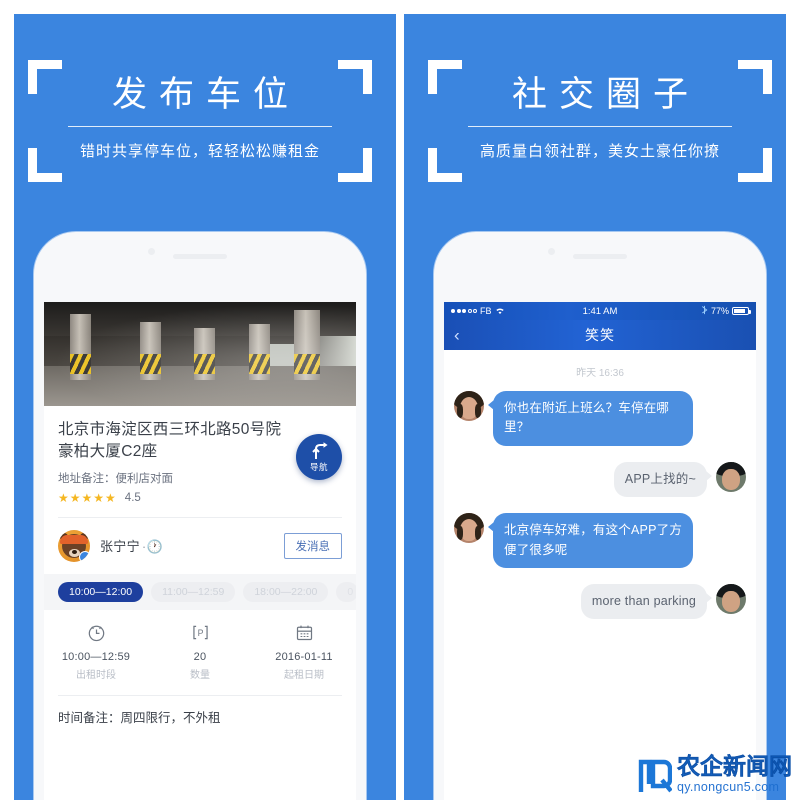  What do you see at coordinates (663, 479) in the screenshot?
I see `chat-bubble: APP上找的~` at bounding box center [663, 479].